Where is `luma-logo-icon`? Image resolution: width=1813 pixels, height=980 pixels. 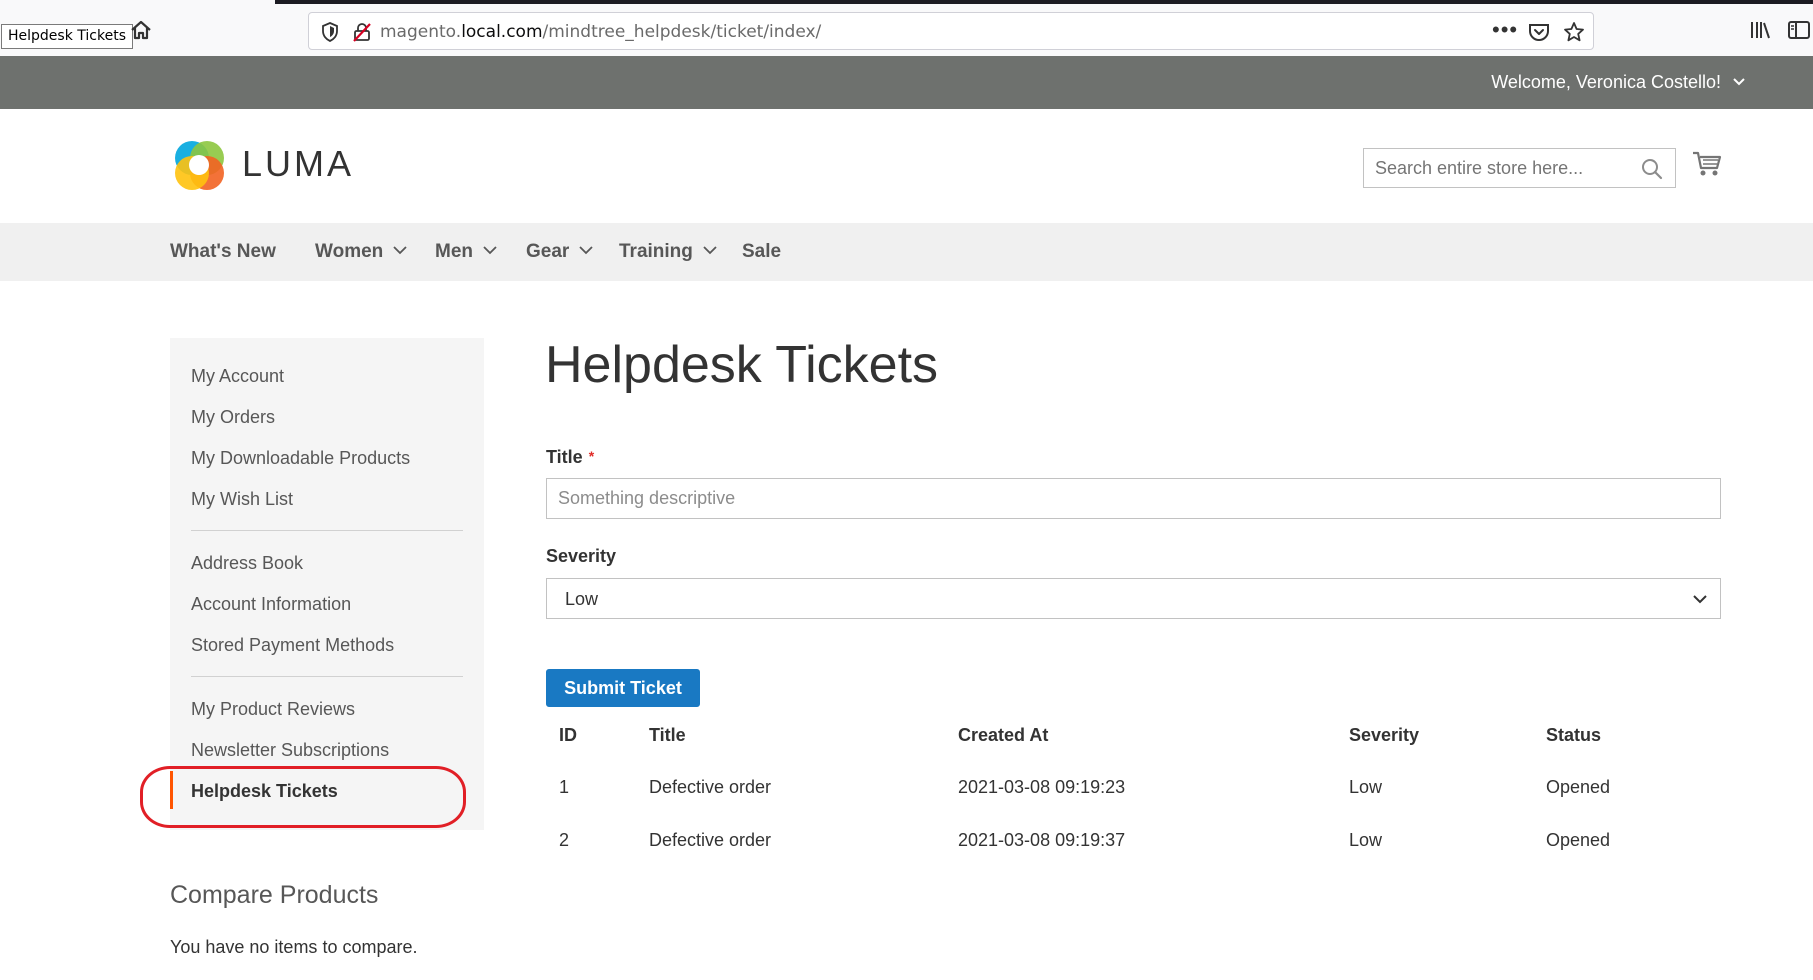
luma-logo-icon is located at coordinates (199, 165).